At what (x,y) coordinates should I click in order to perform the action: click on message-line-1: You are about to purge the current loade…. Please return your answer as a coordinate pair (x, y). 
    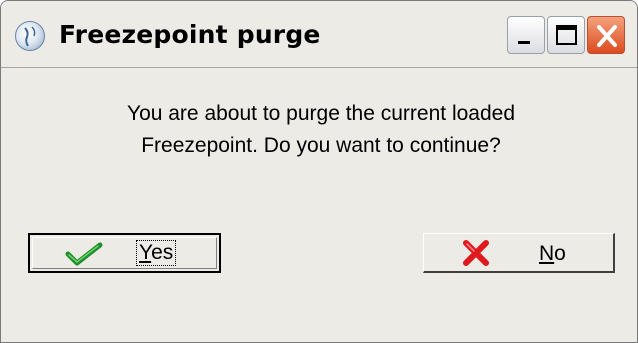
    Looking at the image, I should click on (321, 113).